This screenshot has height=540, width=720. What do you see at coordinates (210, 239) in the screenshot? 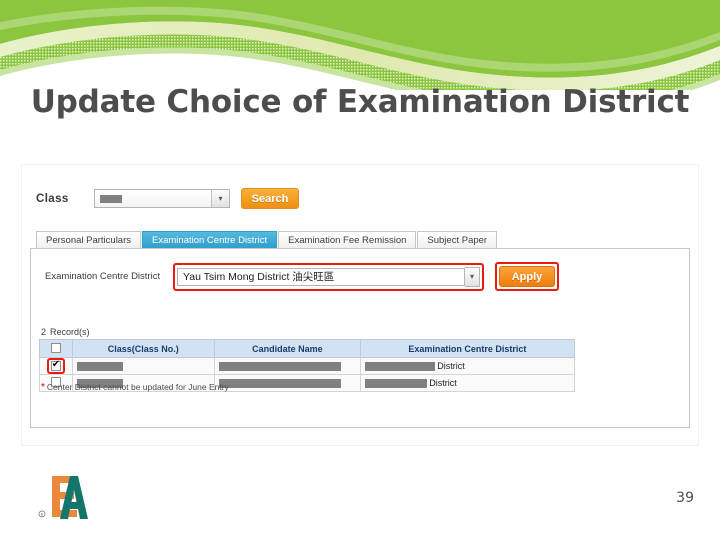
I see `tab-examination-centre-district: Examination Centre District` at bounding box center [210, 239].